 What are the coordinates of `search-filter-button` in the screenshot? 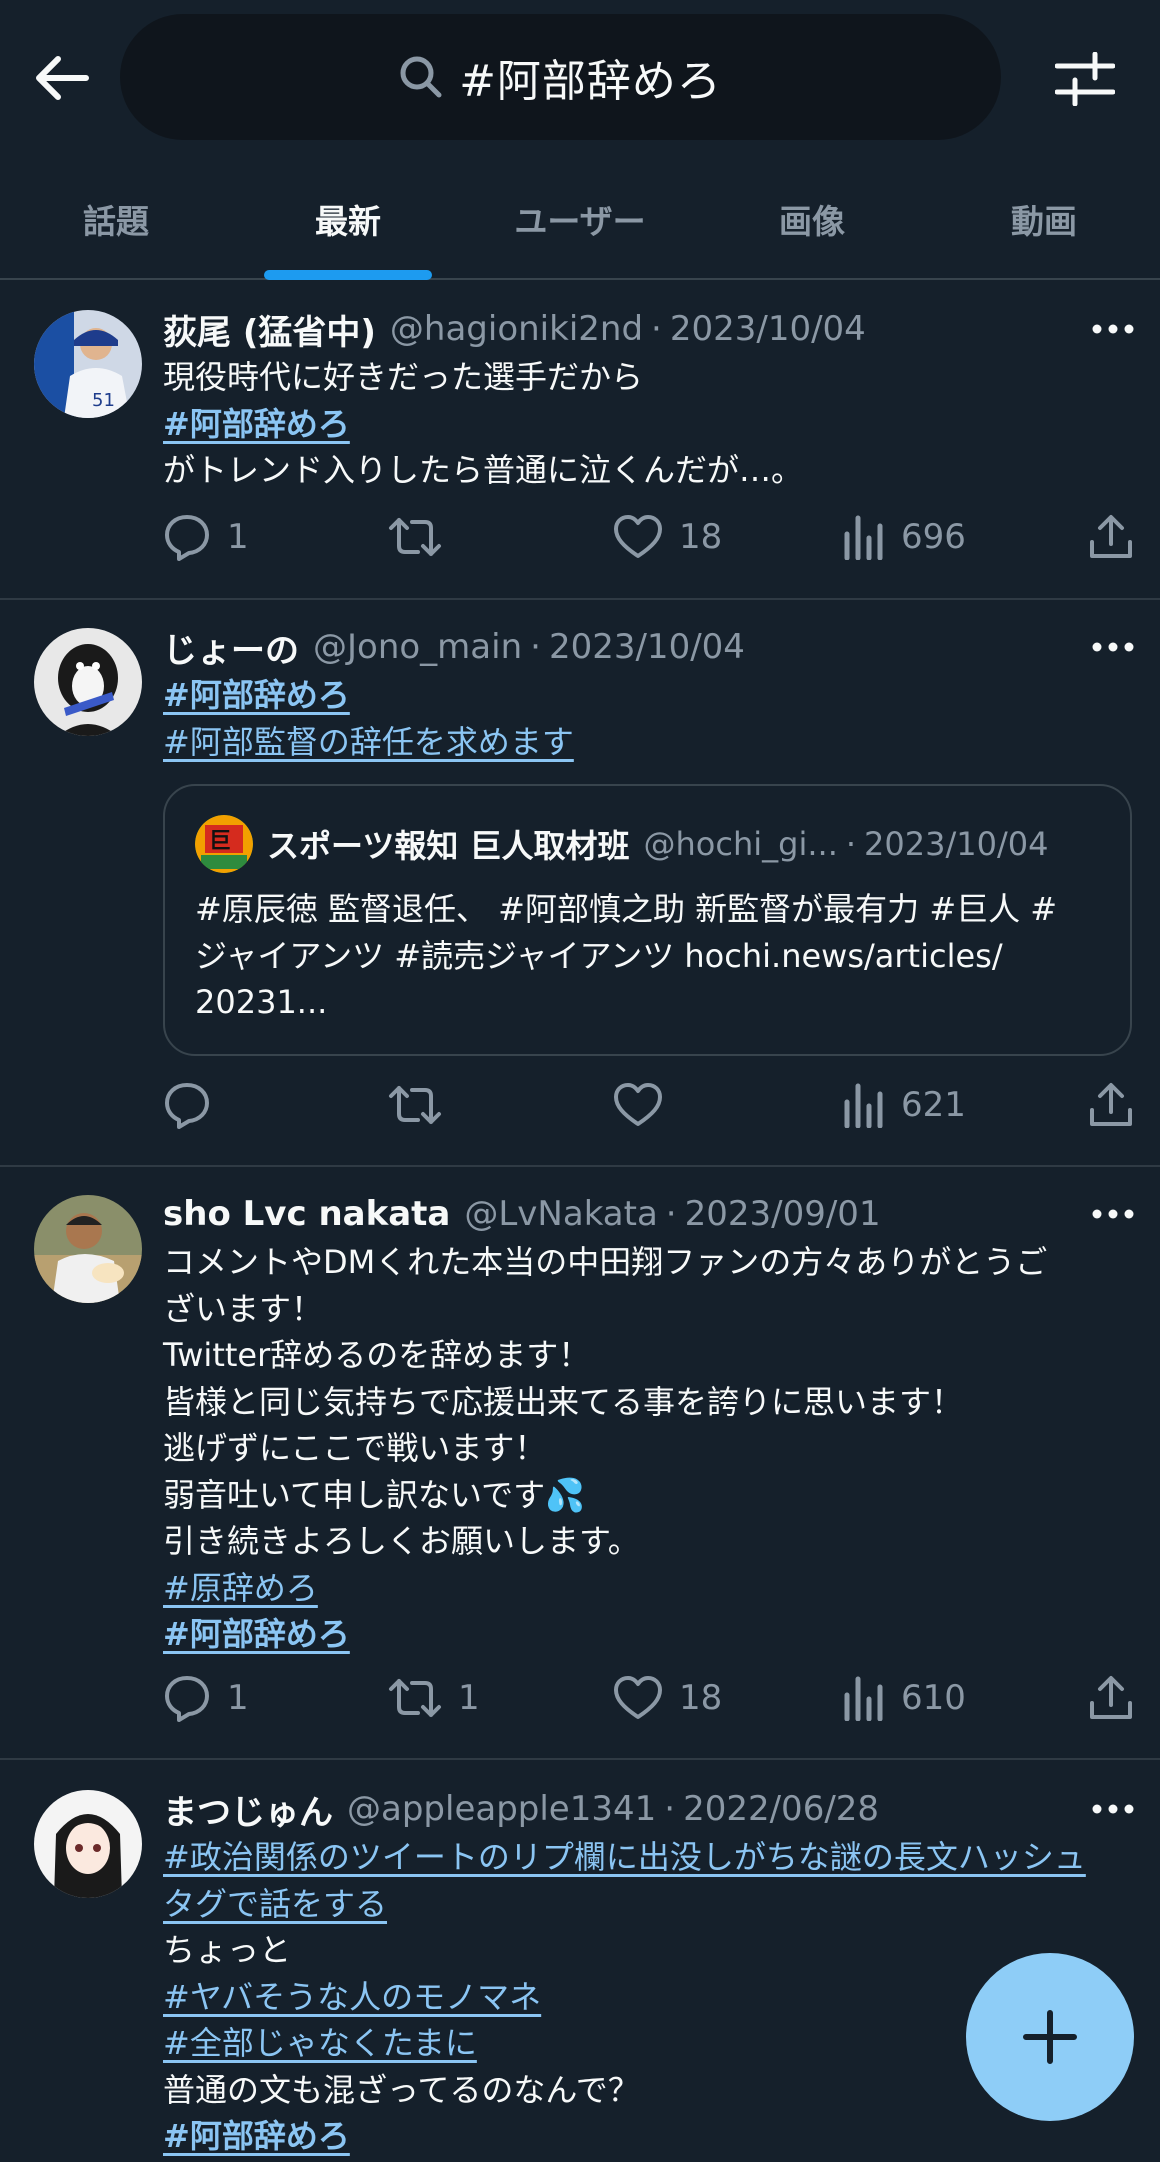 It's located at (1085, 79).